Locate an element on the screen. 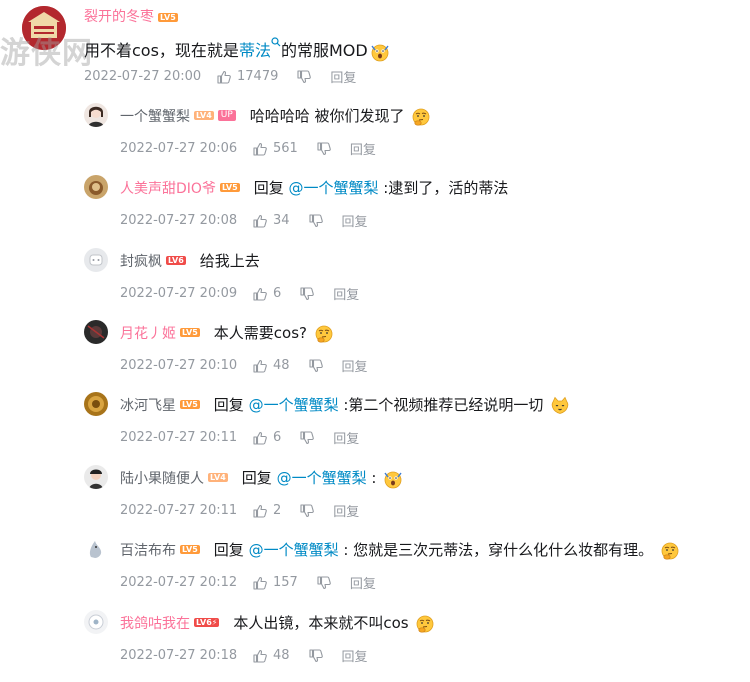 This screenshot has height=682, width=750. reply-content: 哈哈哈哈 被你们发现了 is located at coordinates (341, 116).